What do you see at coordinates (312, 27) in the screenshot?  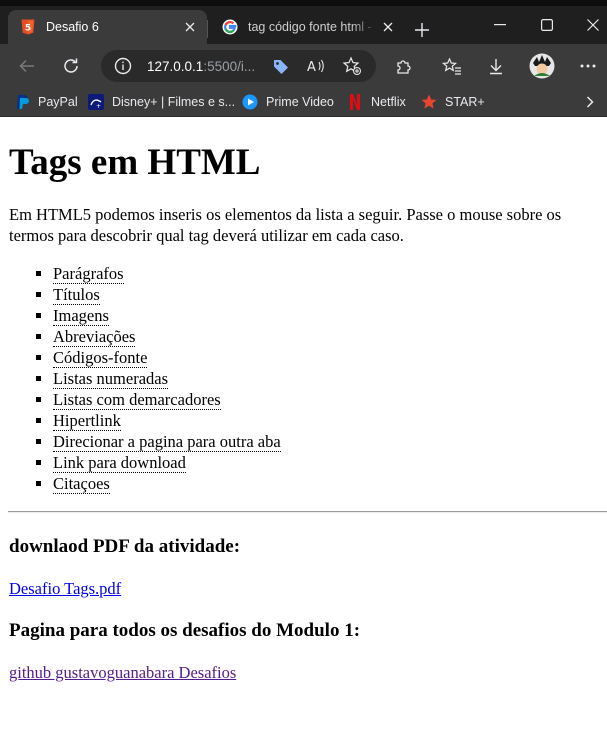 I see `tab-title: tag código fonte html - Pesquisar` at bounding box center [312, 27].